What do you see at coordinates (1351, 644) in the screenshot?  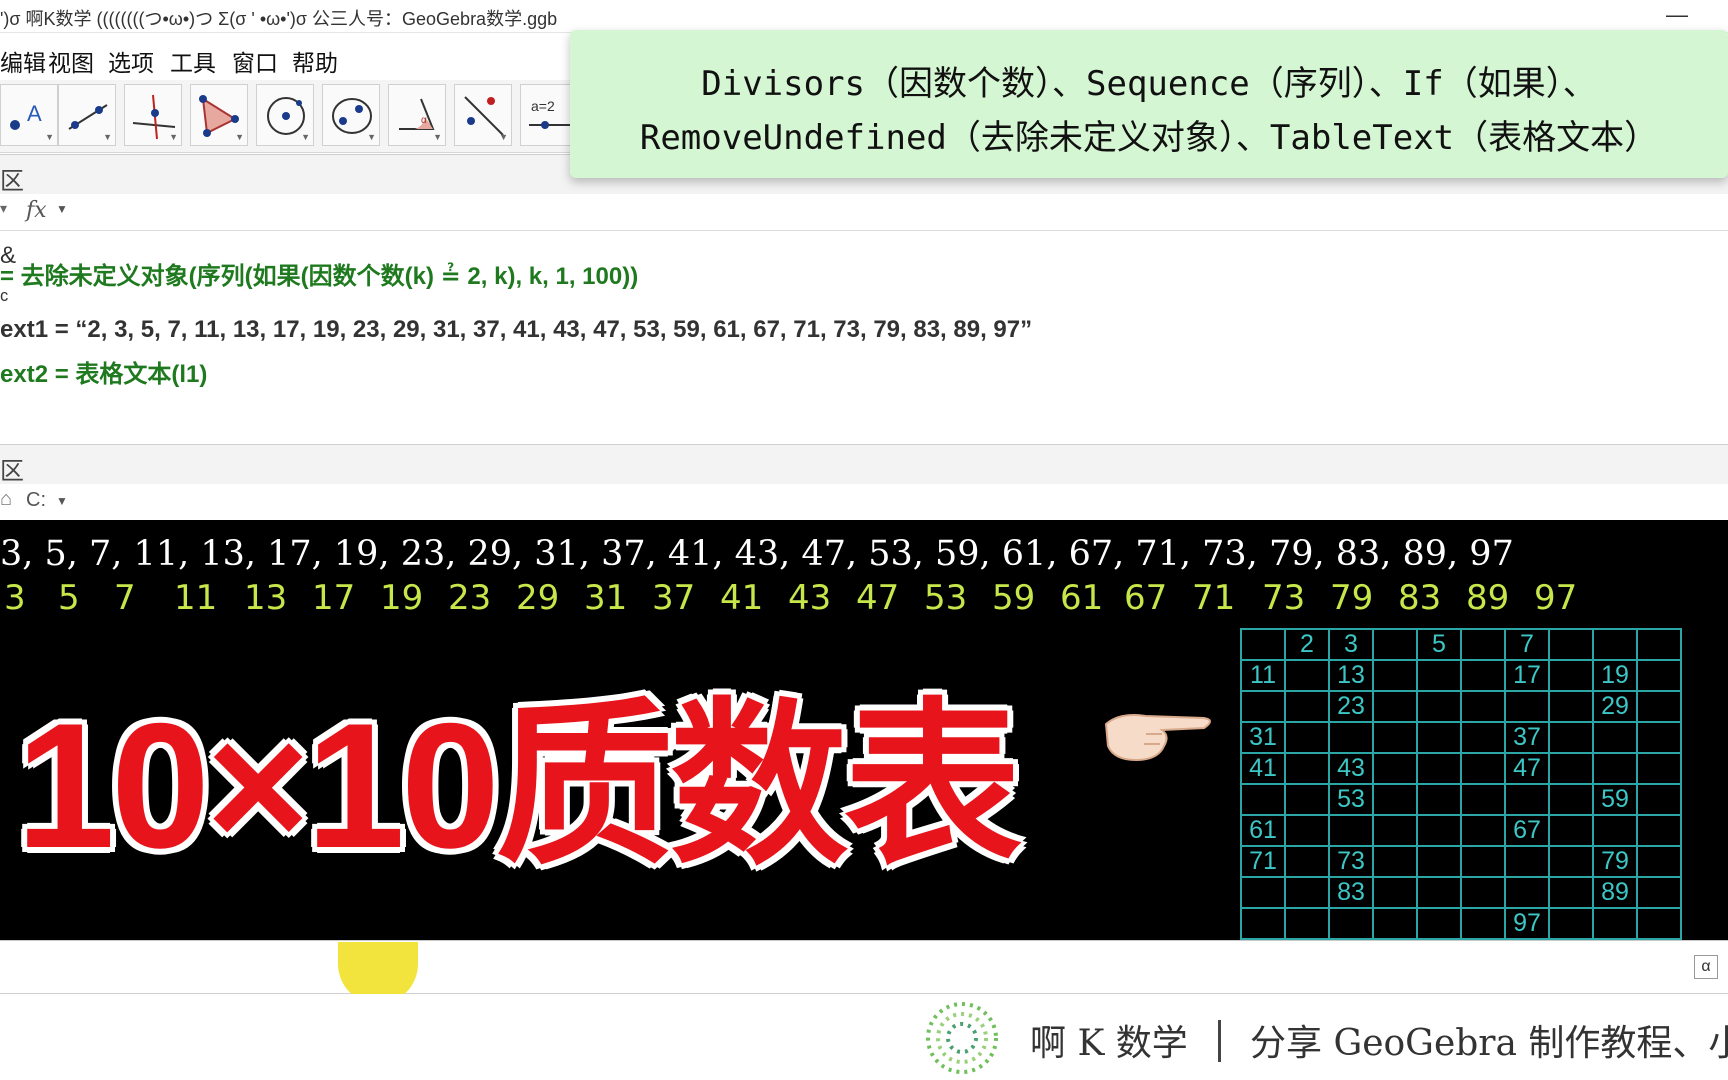 I see `table-cell: 3` at bounding box center [1351, 644].